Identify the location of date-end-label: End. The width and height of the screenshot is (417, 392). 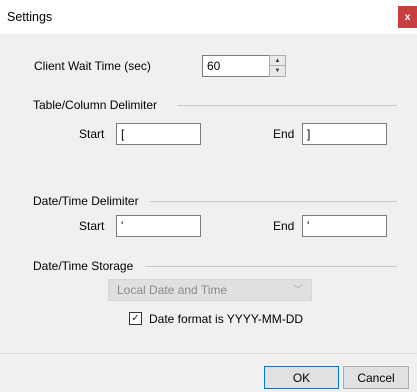
(284, 226).